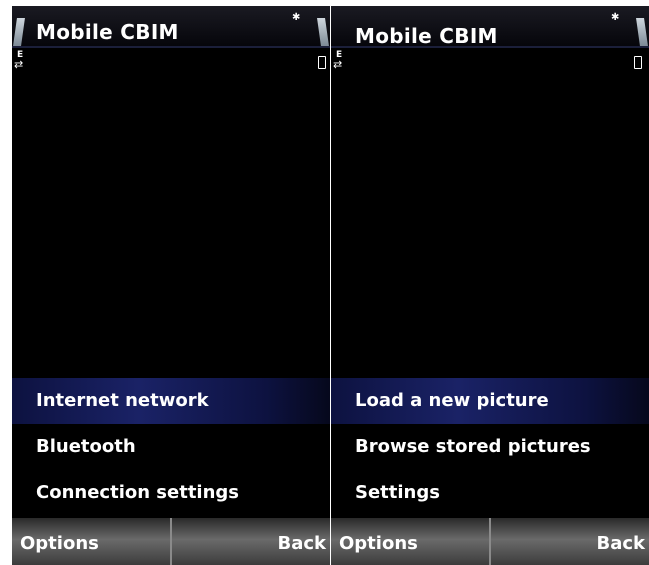 The height and width of the screenshot is (565, 649). I want to click on menu-item-label: Bluetooth, so click(86, 446).